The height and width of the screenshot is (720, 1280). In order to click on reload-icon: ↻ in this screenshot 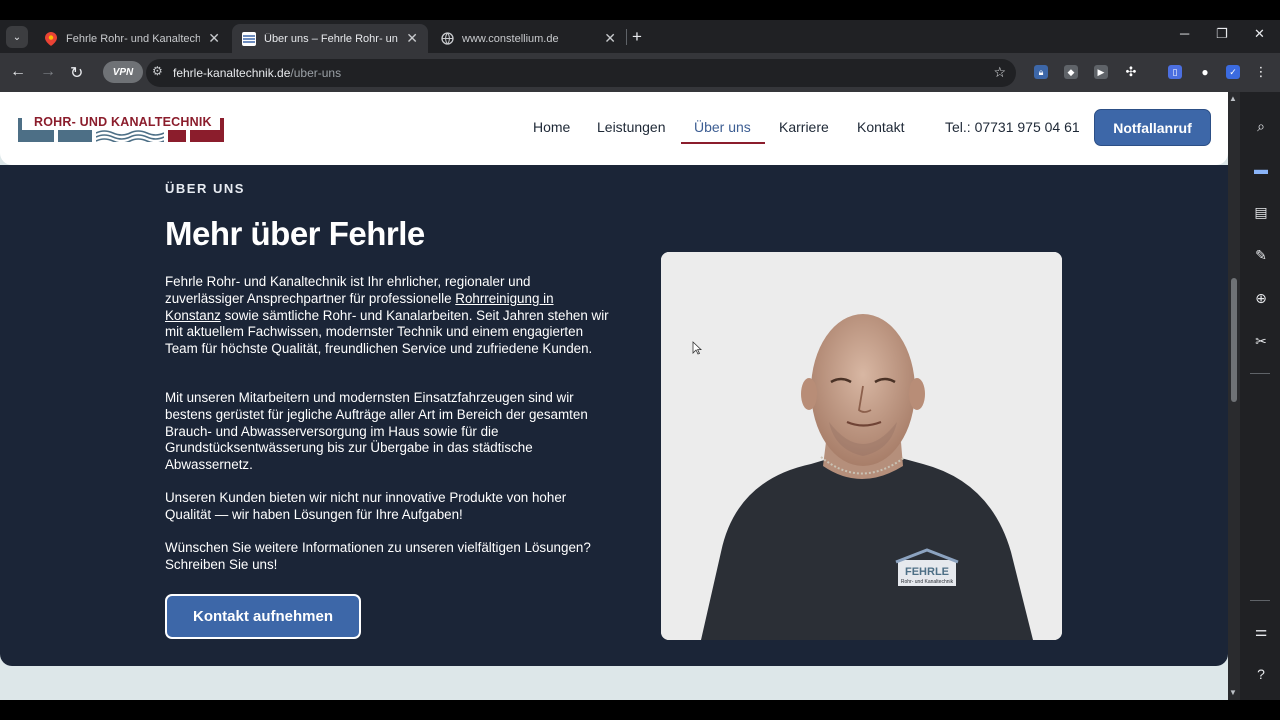, I will do `click(76, 73)`.